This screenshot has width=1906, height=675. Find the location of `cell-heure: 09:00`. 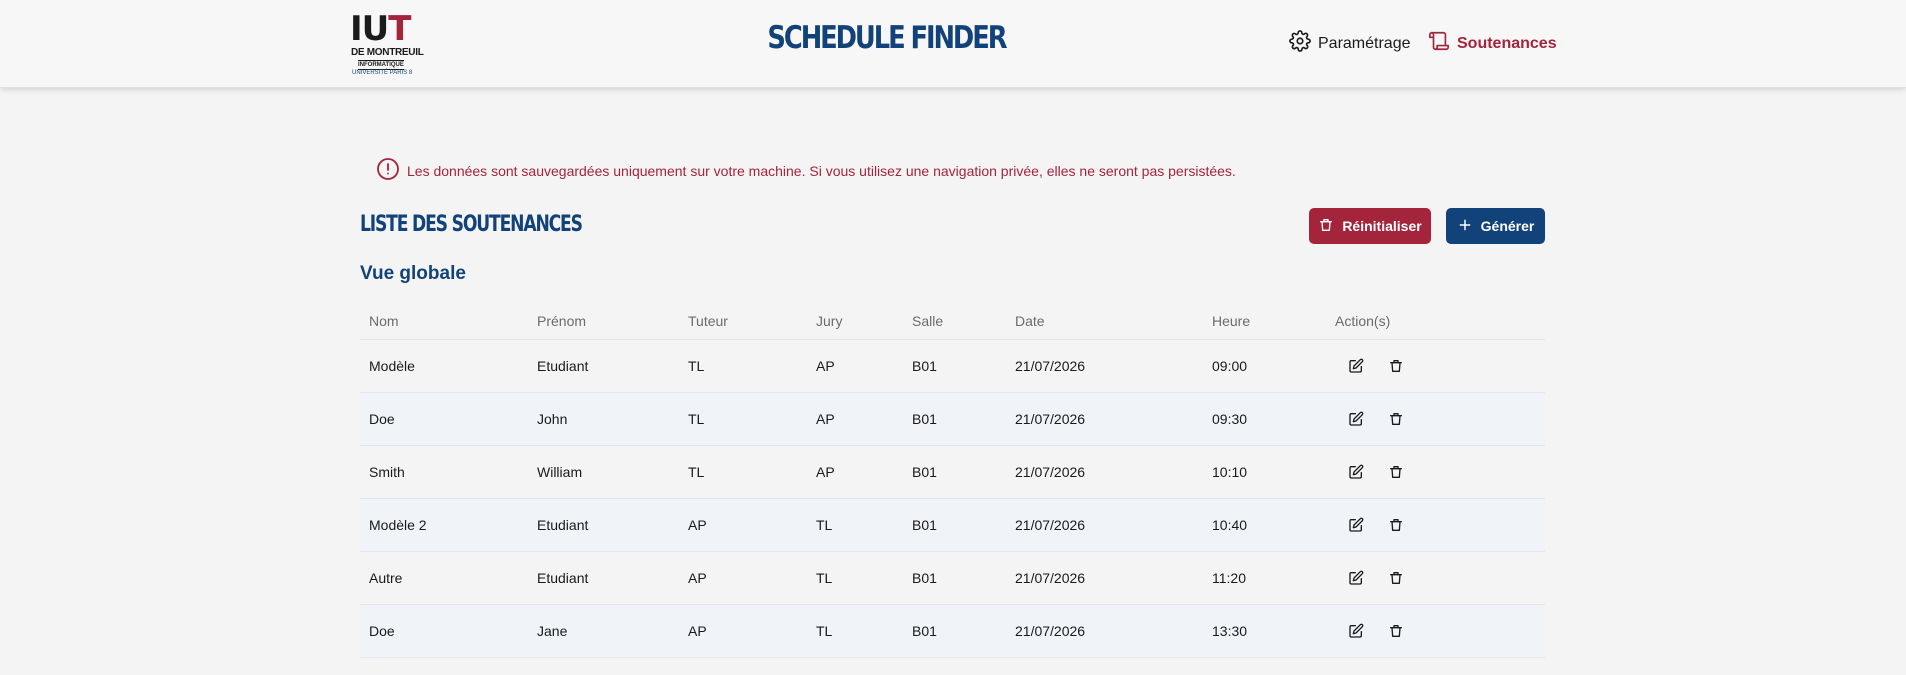

cell-heure: 09:00 is located at coordinates (1230, 366).